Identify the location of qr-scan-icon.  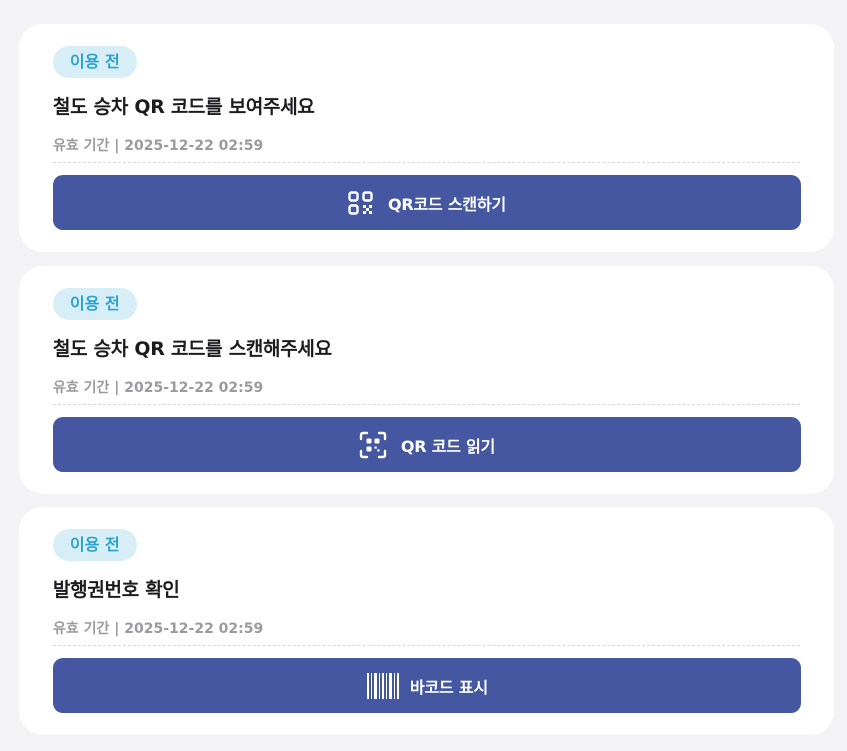
(373, 445).